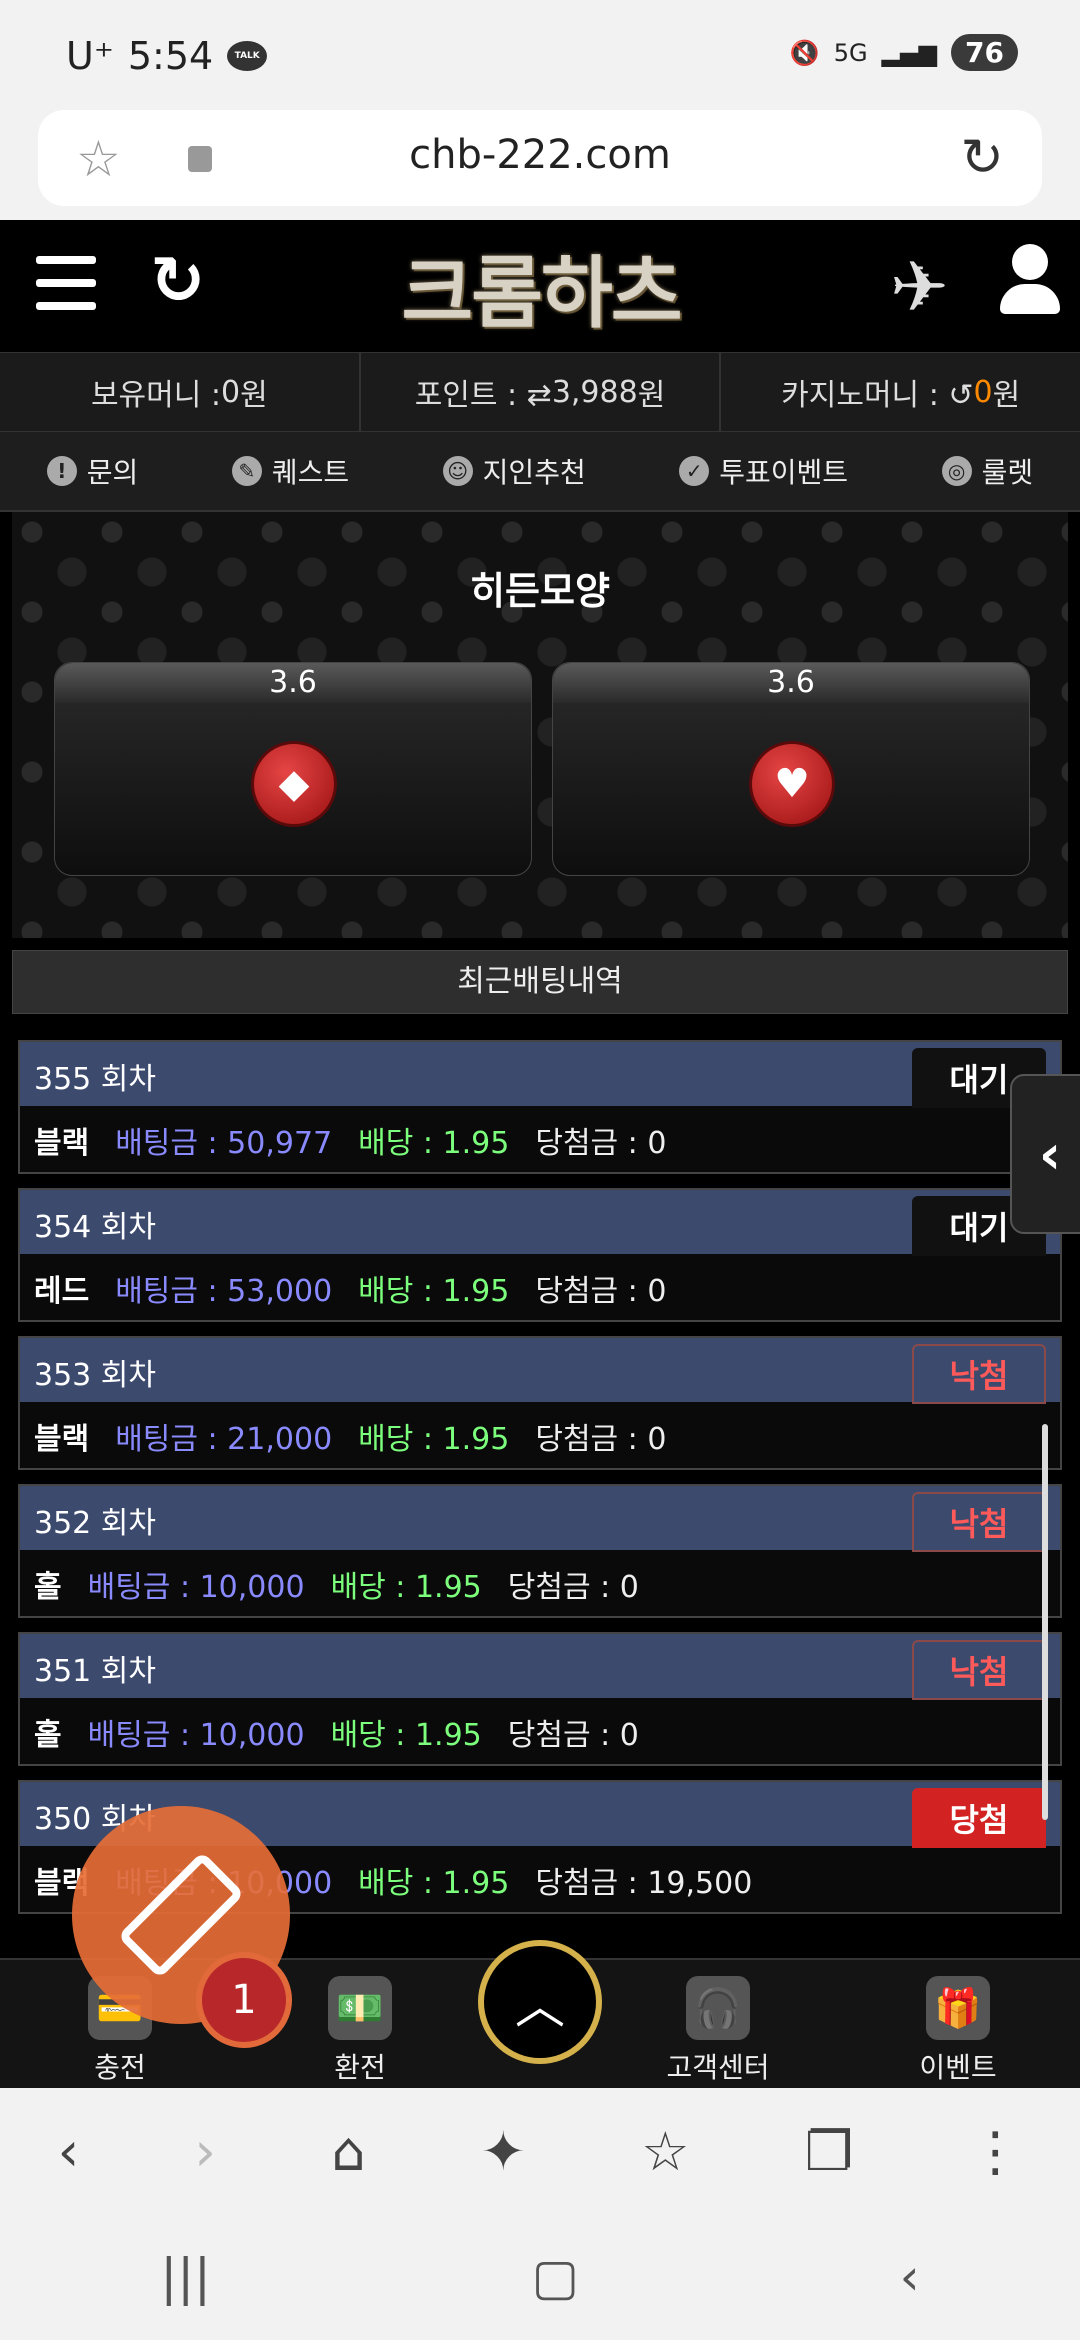 The width and height of the screenshot is (1080, 2340). Describe the element at coordinates (247, 56) in the screenshot. I see `talk-icon: TALK` at that location.